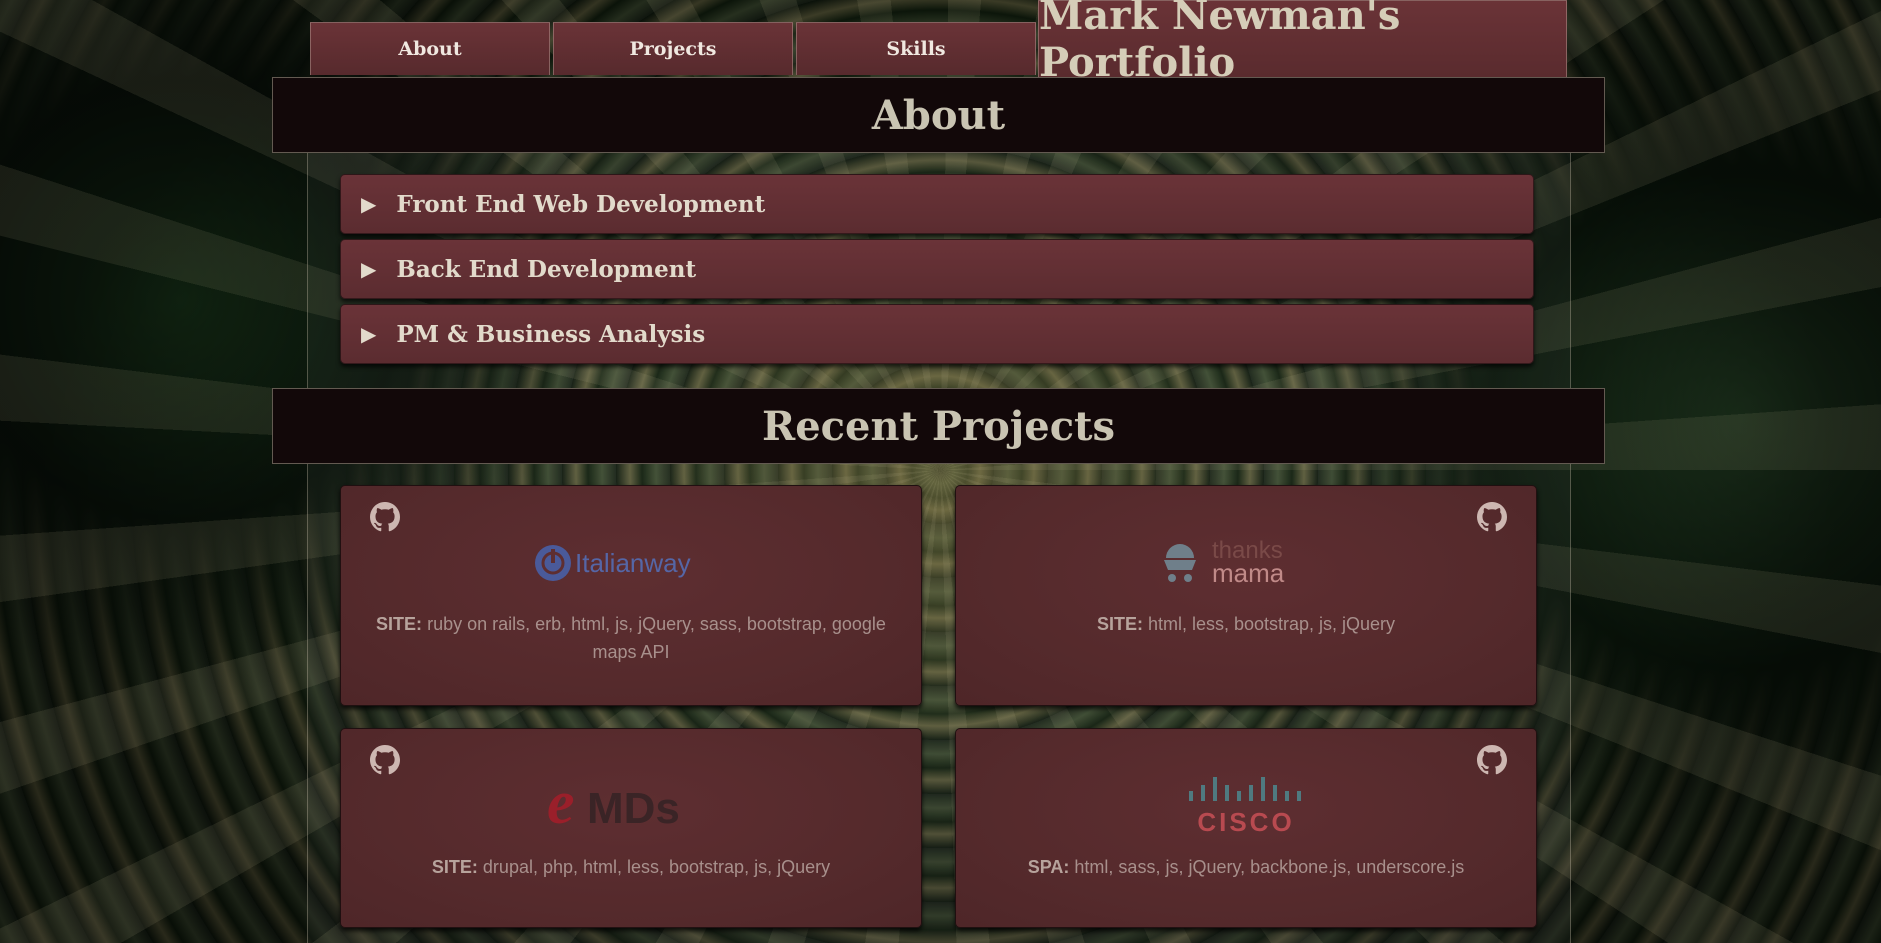 This screenshot has height=943, width=1881. Describe the element at coordinates (1302, 43) in the screenshot. I see `site-title: Mark Newman's Portfolio` at that location.